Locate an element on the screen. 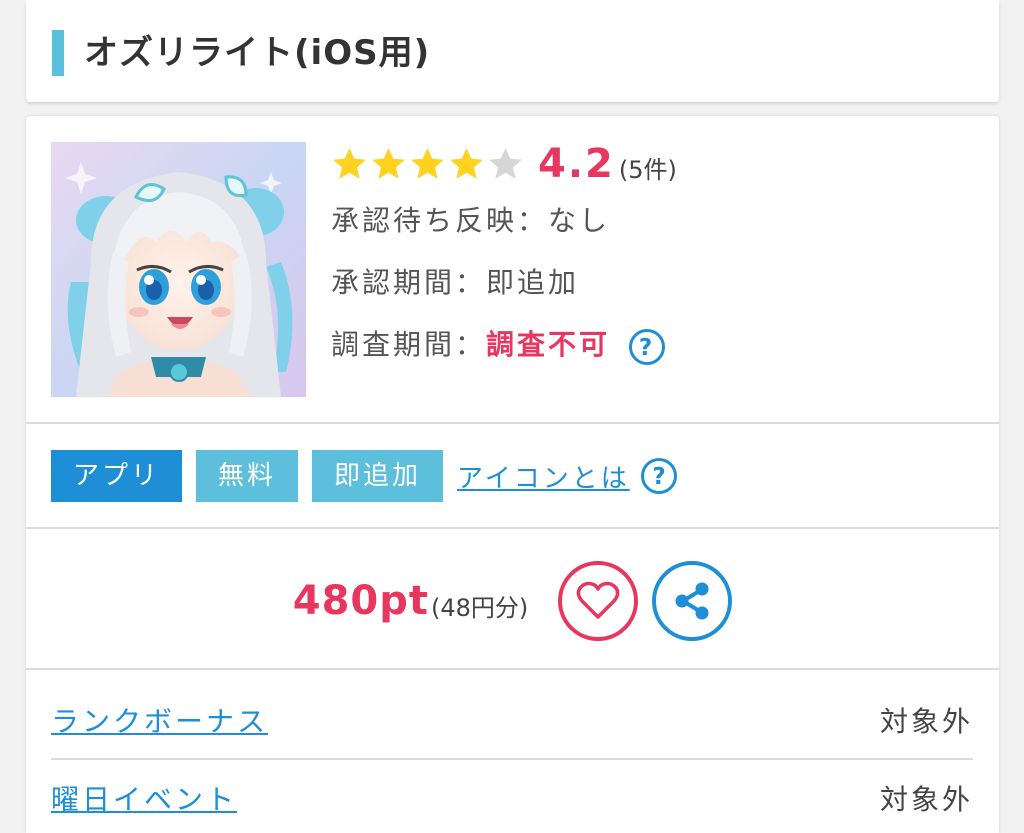  detail-row-rank-bonus: ランクボーナス 対象外 is located at coordinates (512, 720).